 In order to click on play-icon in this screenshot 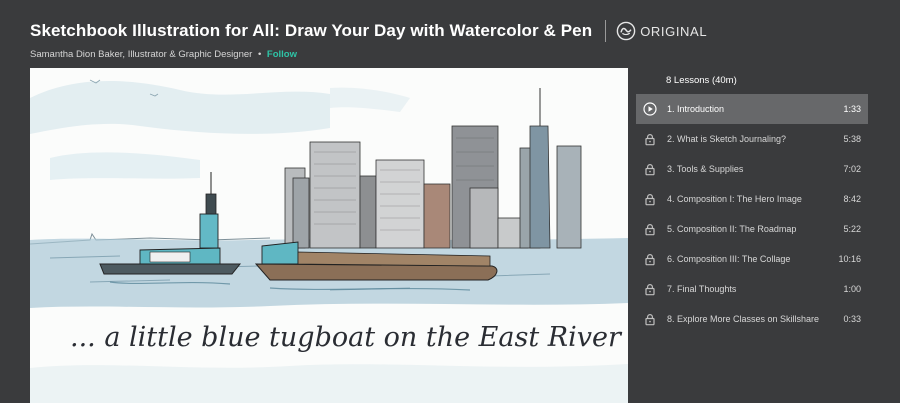, I will do `click(650, 109)`.